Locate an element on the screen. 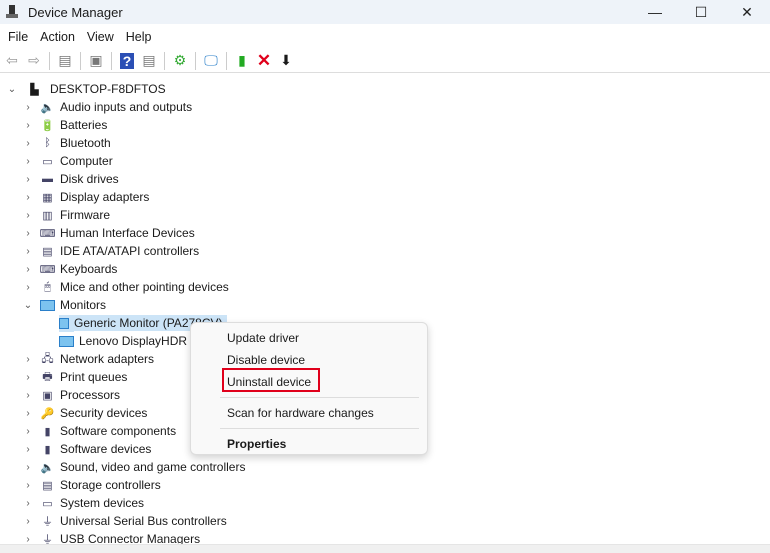  tree-category: › ▤ IDE ATA/ATAPI controllers is located at coordinates (385, 251).